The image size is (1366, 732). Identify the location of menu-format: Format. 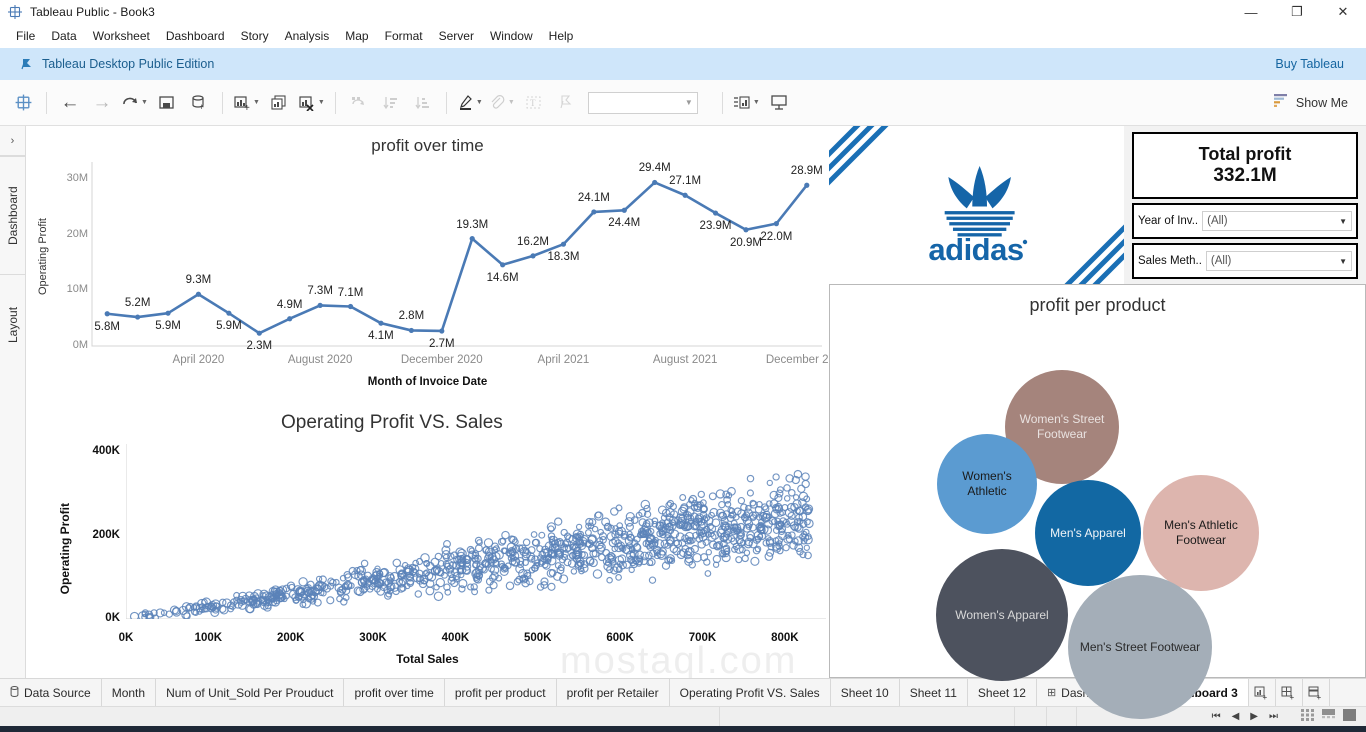
(404, 36).